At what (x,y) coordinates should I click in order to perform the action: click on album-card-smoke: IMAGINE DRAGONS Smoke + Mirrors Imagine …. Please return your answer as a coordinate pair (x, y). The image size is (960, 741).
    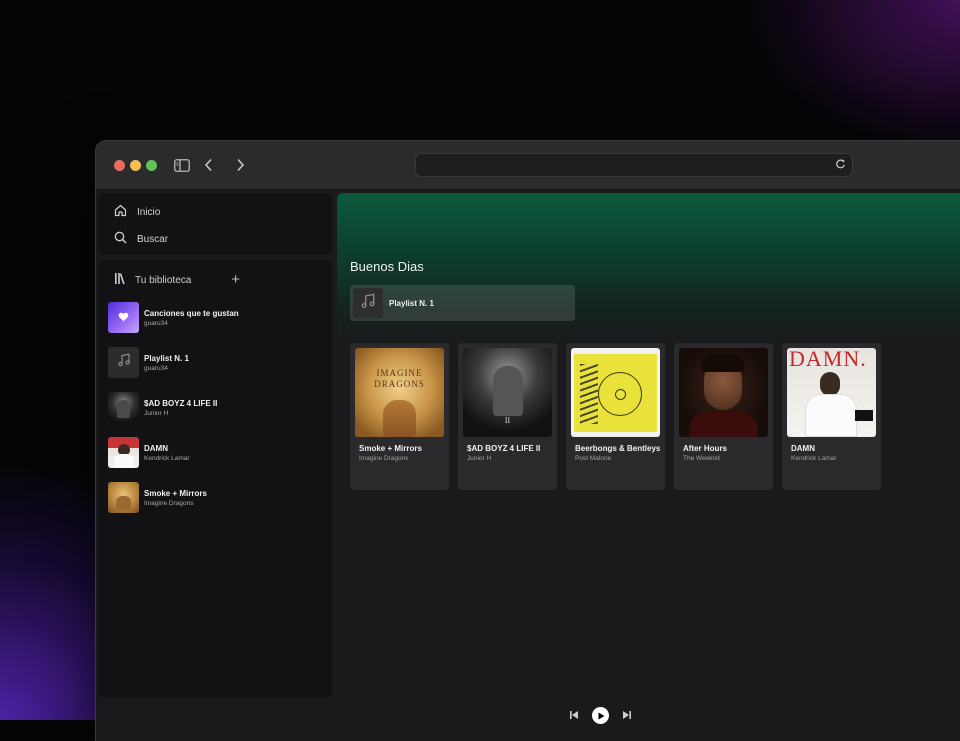
    Looking at the image, I should click on (399, 416).